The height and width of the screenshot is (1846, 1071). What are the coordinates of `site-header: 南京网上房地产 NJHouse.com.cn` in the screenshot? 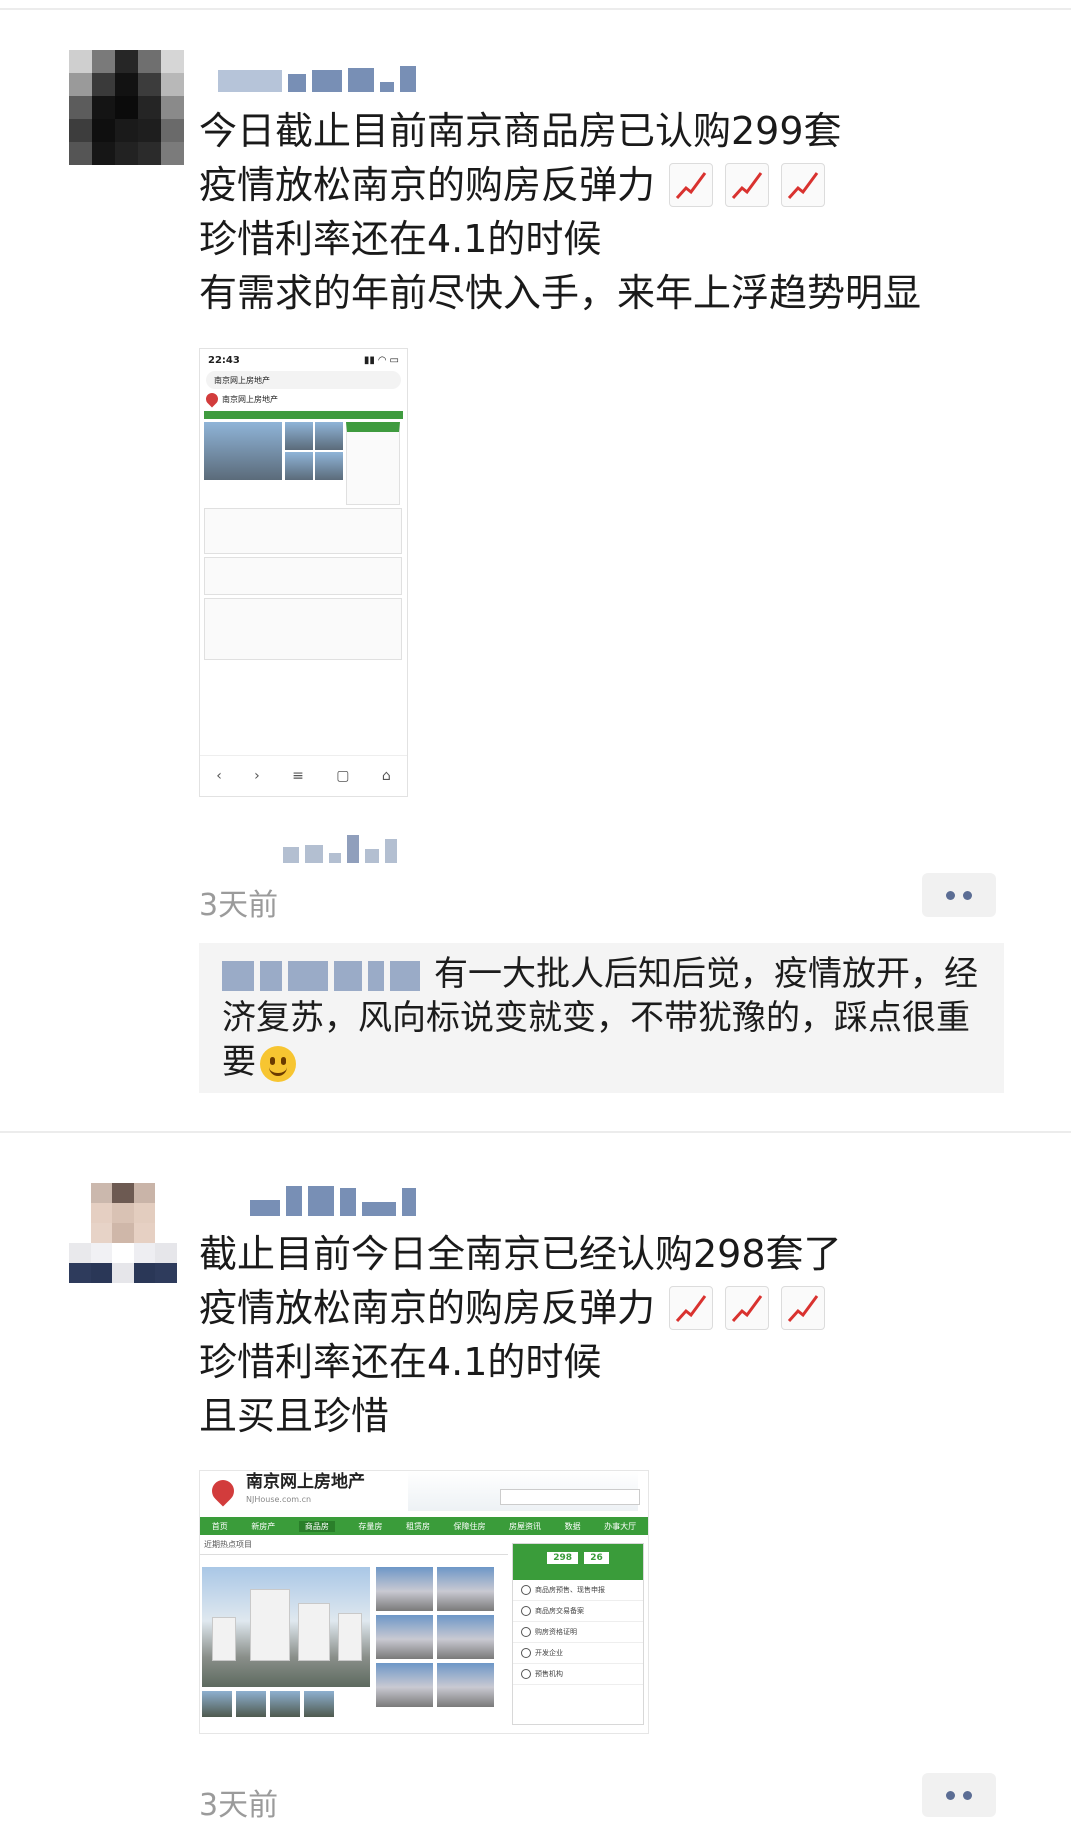 It's located at (424, 1491).